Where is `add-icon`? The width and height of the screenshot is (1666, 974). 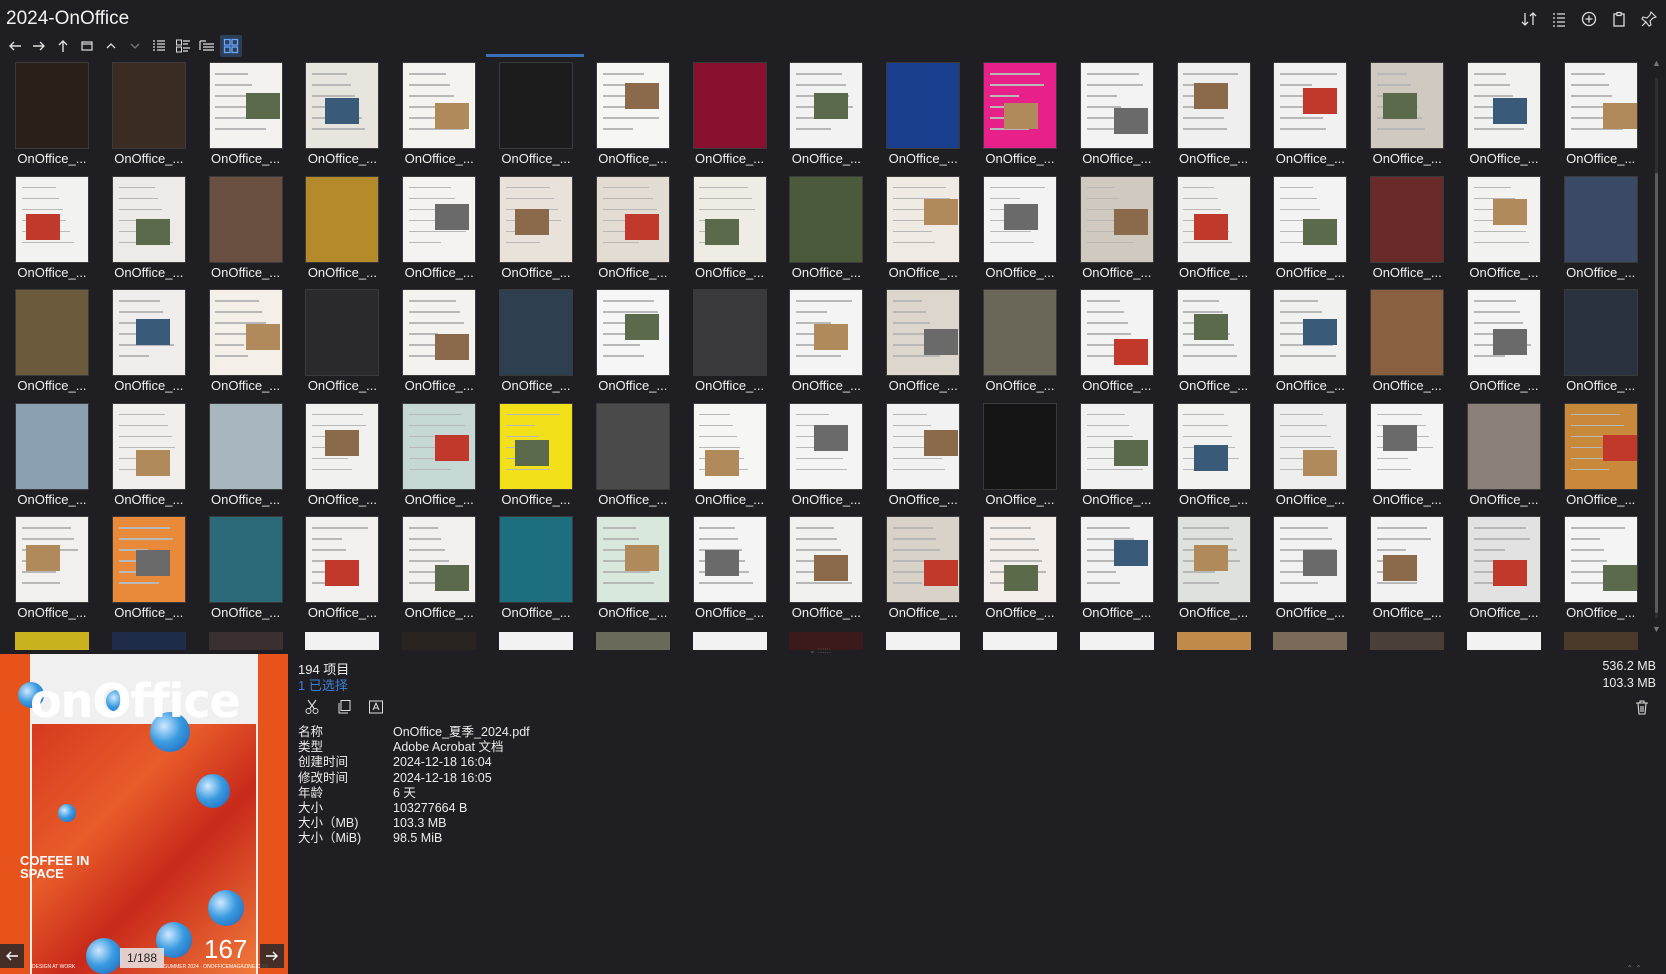
add-icon is located at coordinates (1589, 19).